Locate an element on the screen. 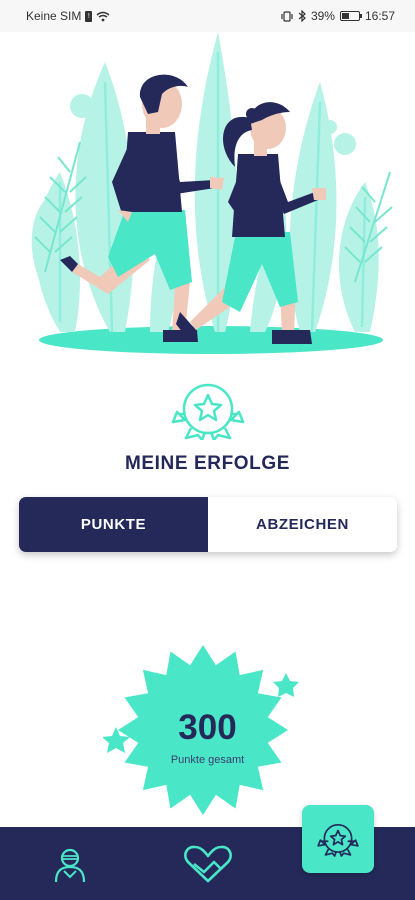 The width and height of the screenshot is (415, 900). award-medal-icon is located at coordinates (208, 411).